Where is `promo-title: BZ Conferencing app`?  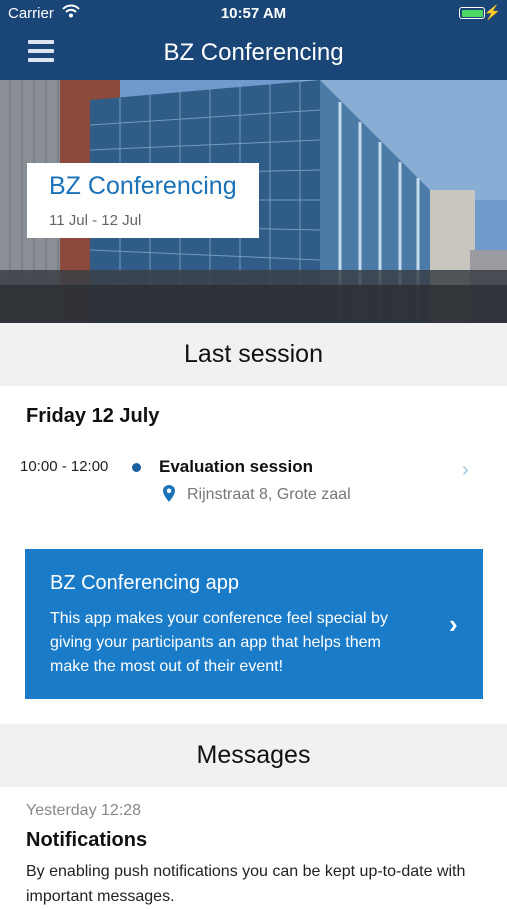 promo-title: BZ Conferencing app is located at coordinates (145, 583).